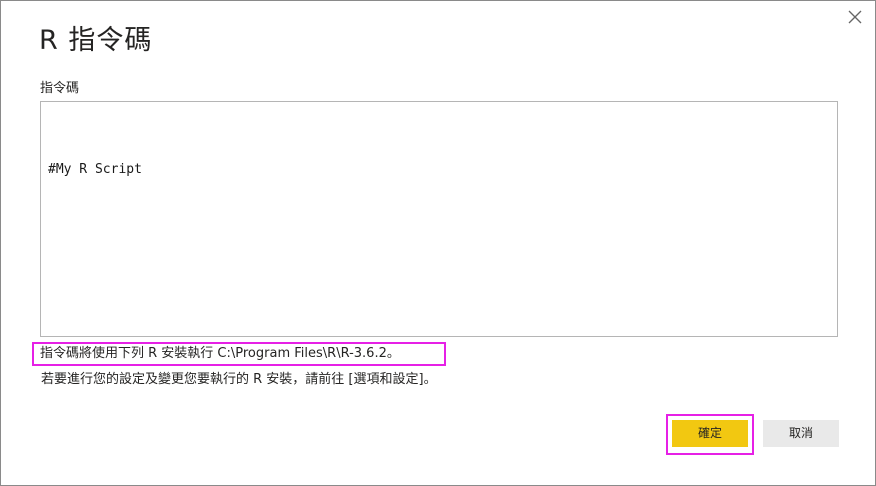 The image size is (876, 486). I want to click on ok-button: 確定, so click(710, 433).